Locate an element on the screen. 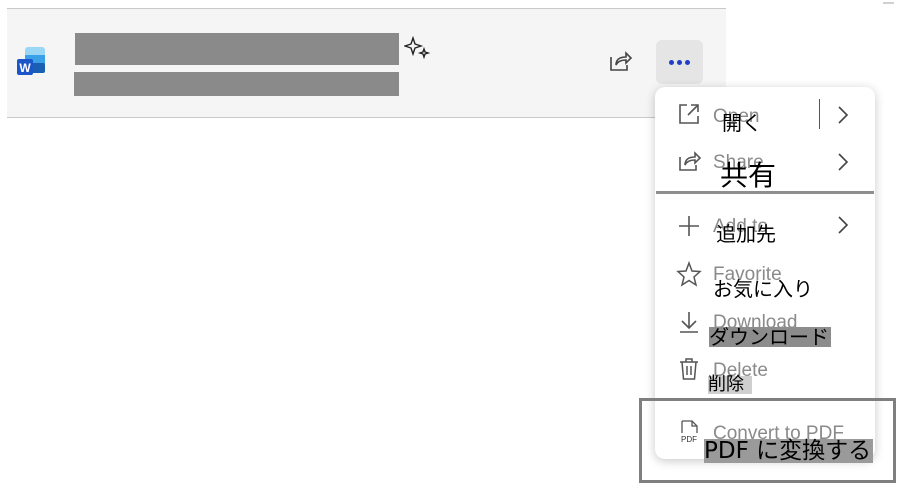 This screenshot has height=501, width=914. star-icon is located at coordinates (689, 273).